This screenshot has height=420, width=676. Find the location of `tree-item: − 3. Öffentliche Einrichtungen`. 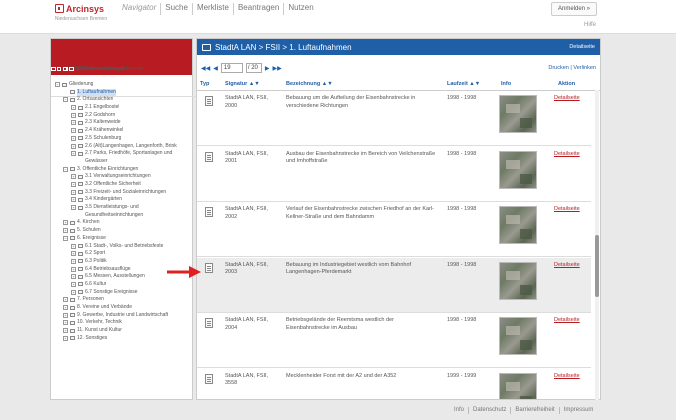

tree-item: − 3. Öffentliche Einrichtungen is located at coordinates (123, 170).